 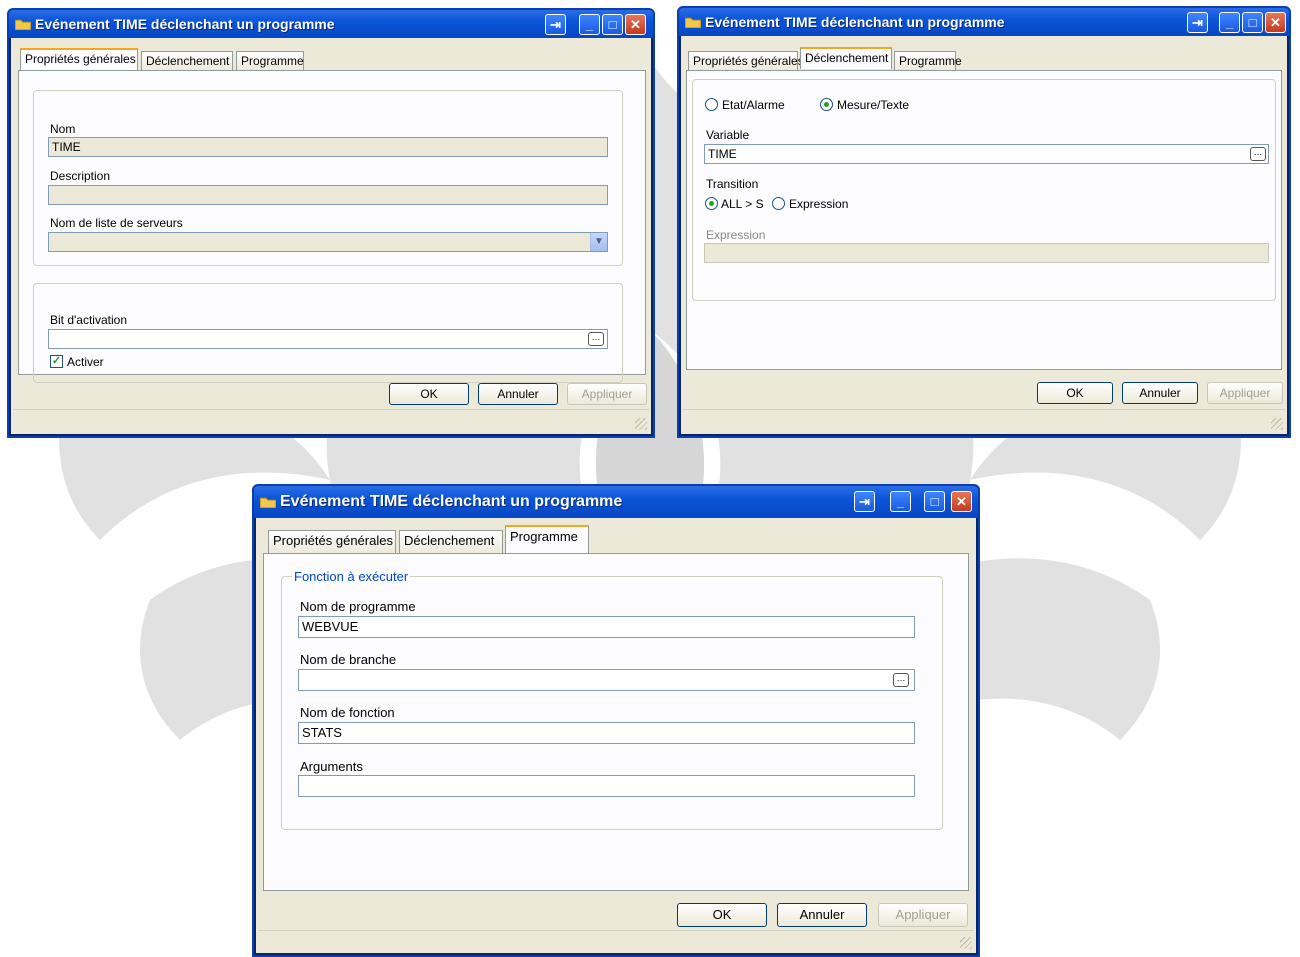 I want to click on mesure-texte-label: Mesure/Texte, so click(x=873, y=105).